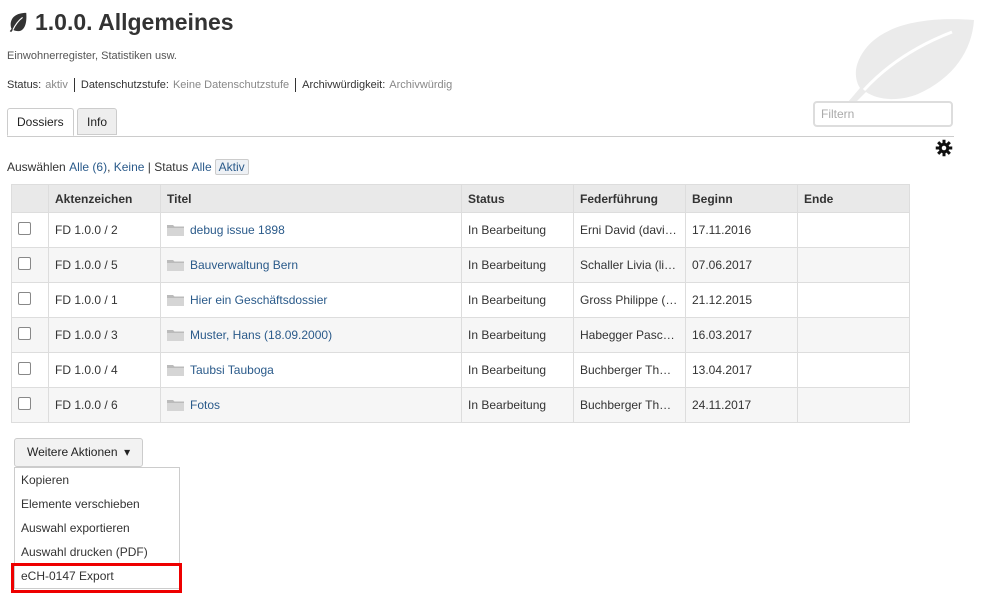 The image size is (982, 604). What do you see at coordinates (97, 480) in the screenshot?
I see `menu-item-copy: Kopieren` at bounding box center [97, 480].